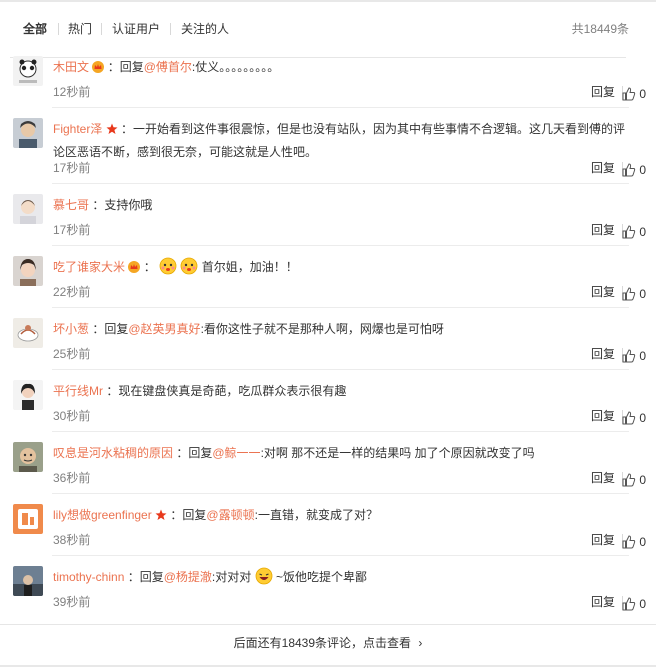  What do you see at coordinates (328, 36) in the screenshot?
I see `comment-filter-tabs: 全部 热门 认证用户 关注的人 共18449条` at bounding box center [328, 36].